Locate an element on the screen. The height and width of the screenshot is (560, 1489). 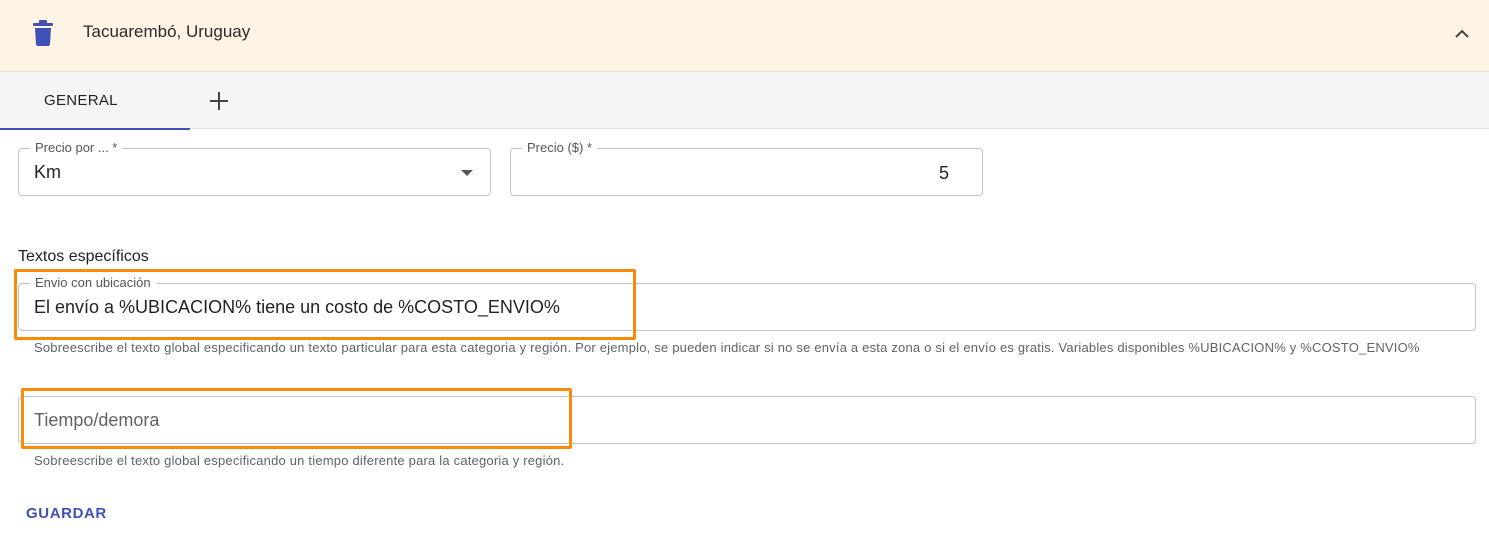
chevron-up-icon is located at coordinates (1462, 34).